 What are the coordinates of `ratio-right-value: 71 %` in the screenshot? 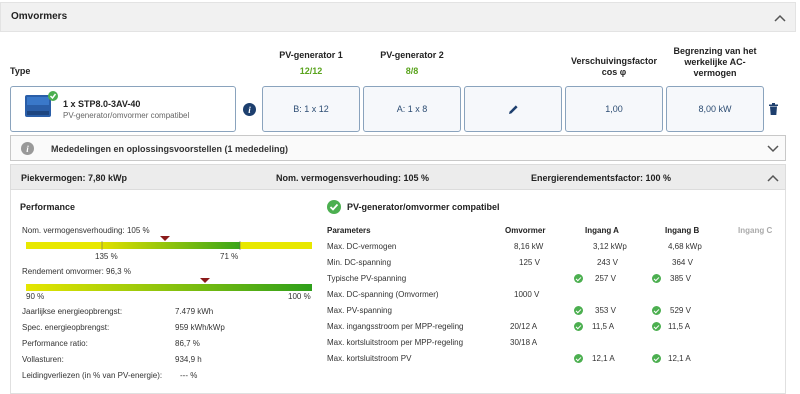 It's located at (229, 256).